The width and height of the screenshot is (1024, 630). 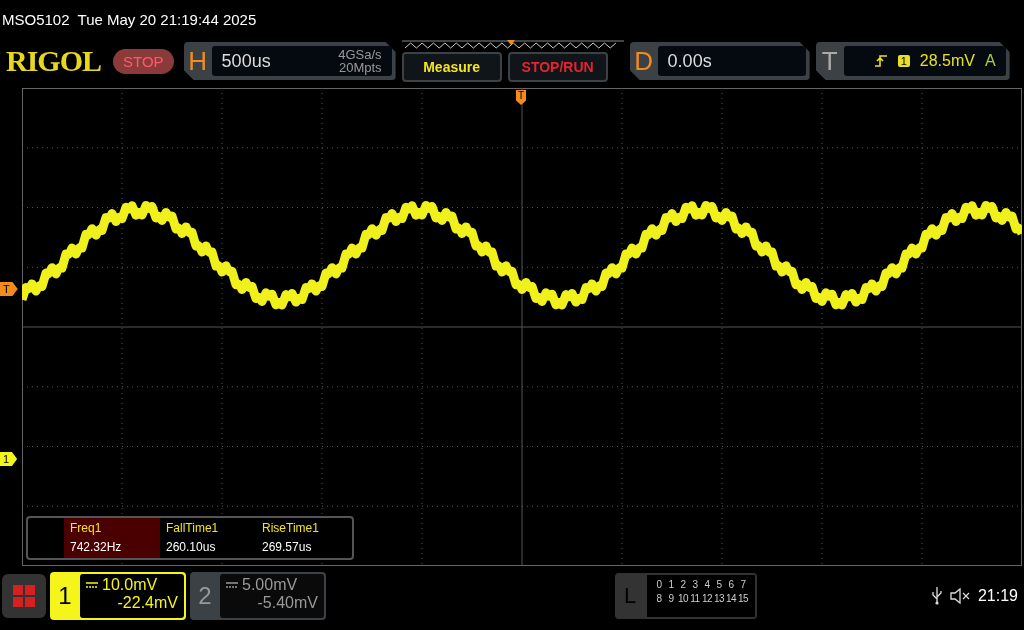 What do you see at coordinates (147, 603) in the screenshot?
I see `channel-offset: -22.4mV` at bounding box center [147, 603].